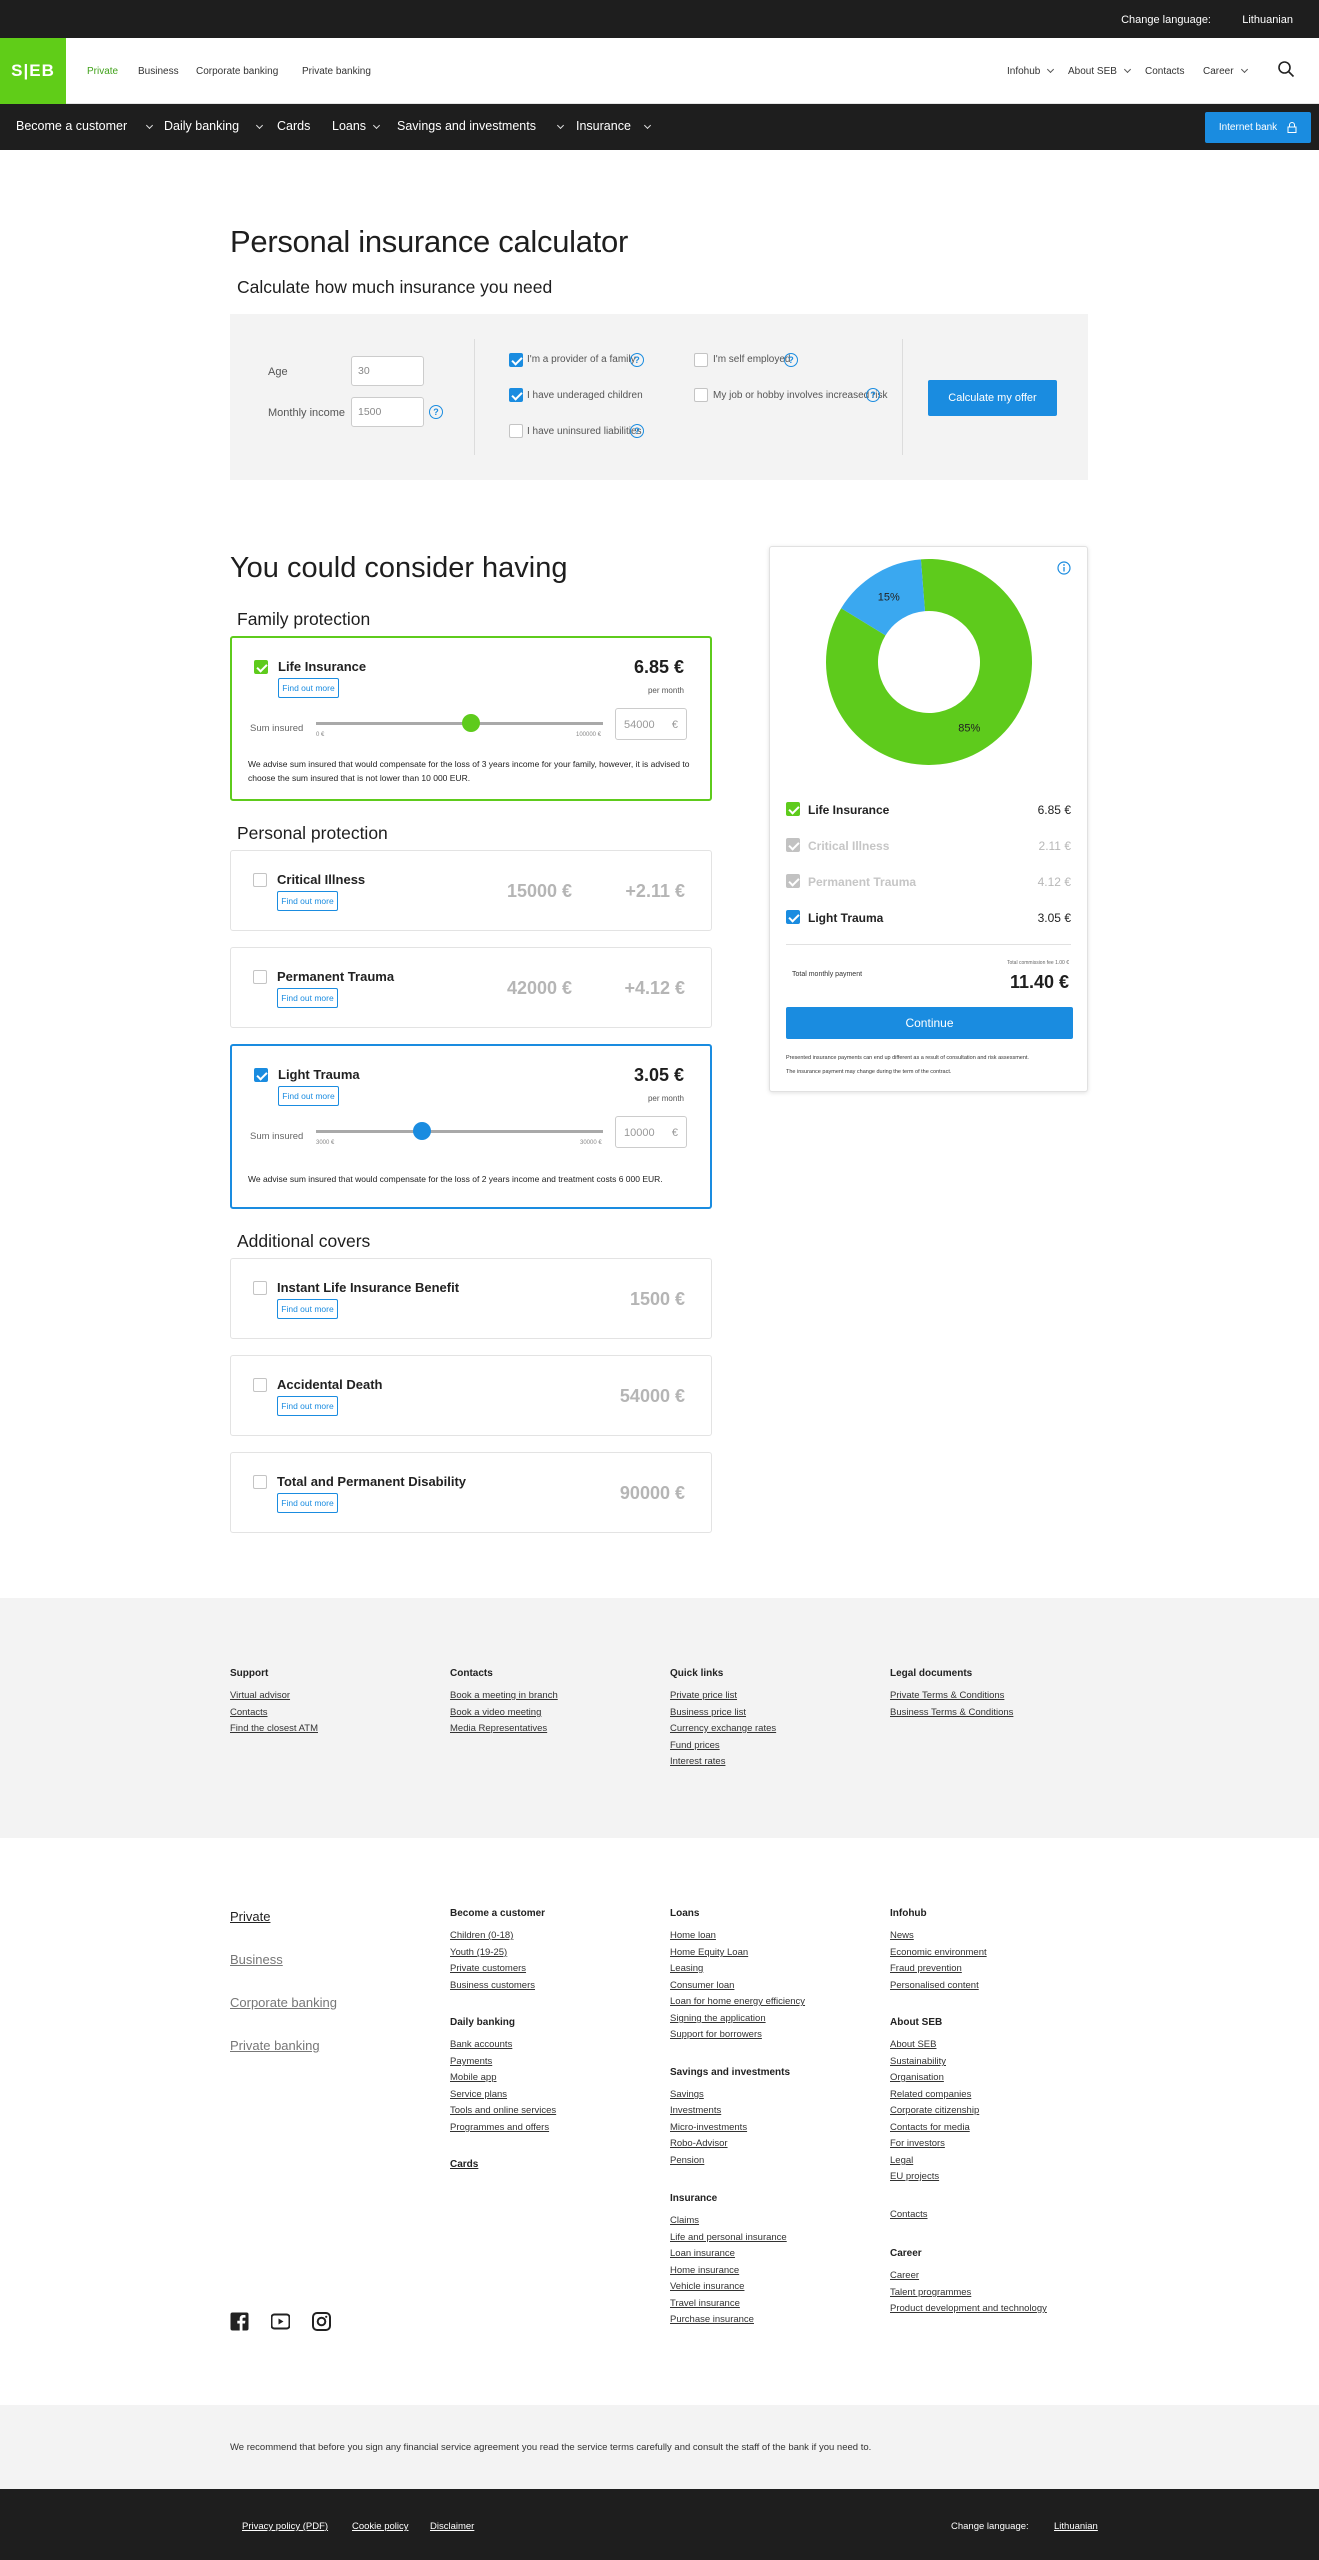 This screenshot has width=1319, height=2560. I want to click on footer-link: Interest rates, so click(697, 1761).